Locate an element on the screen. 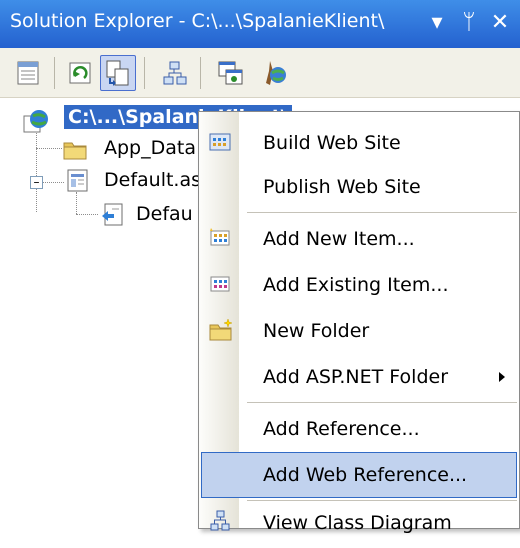 Image resolution: width=520 pixels, height=548 pixels. asp-net-configuration-icon is located at coordinates (274, 73).